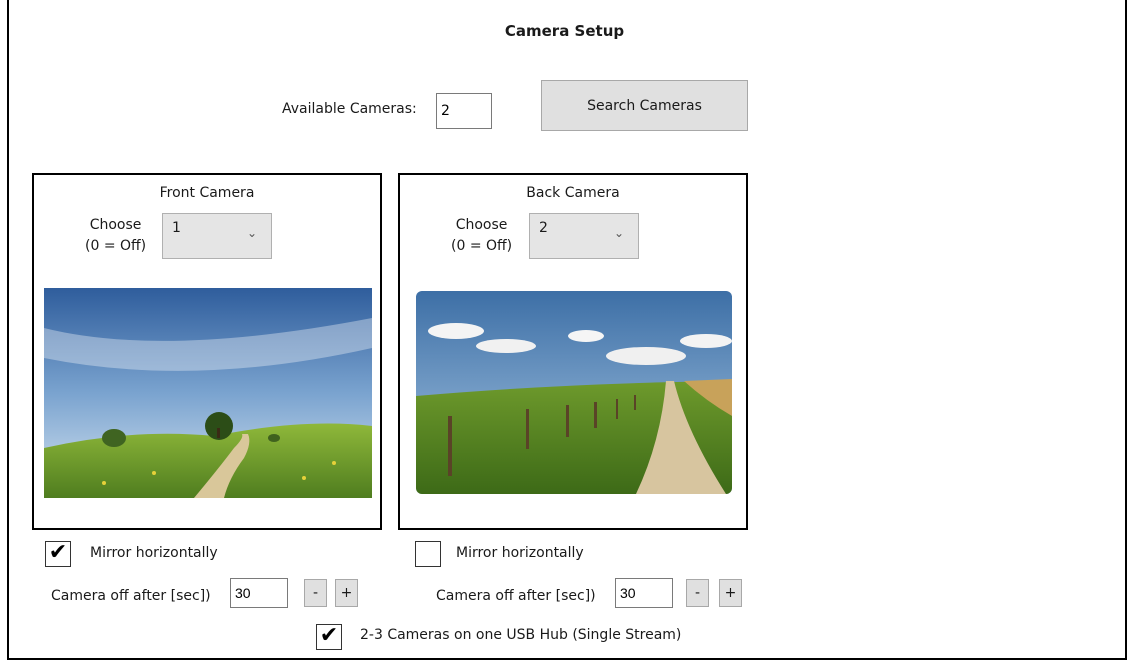 This screenshot has height=660, width=1129. What do you see at coordinates (115, 236) in the screenshot?
I see `front-choose-label: Choose (0 = Off)` at bounding box center [115, 236].